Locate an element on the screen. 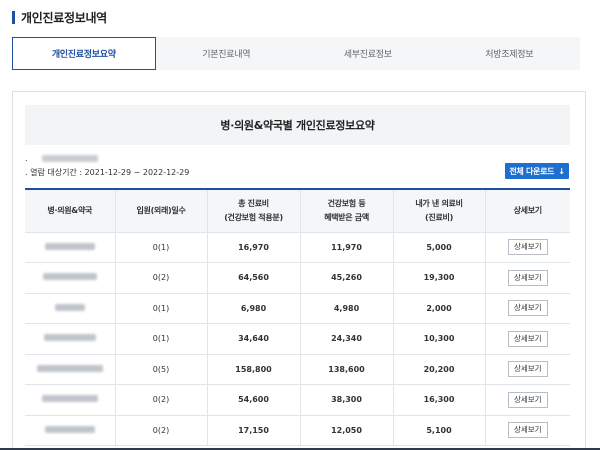 Image resolution: width=600 pixels, height=450 pixels. header-benefit: 건강보험 등 혜택받은 금액 is located at coordinates (347, 211).